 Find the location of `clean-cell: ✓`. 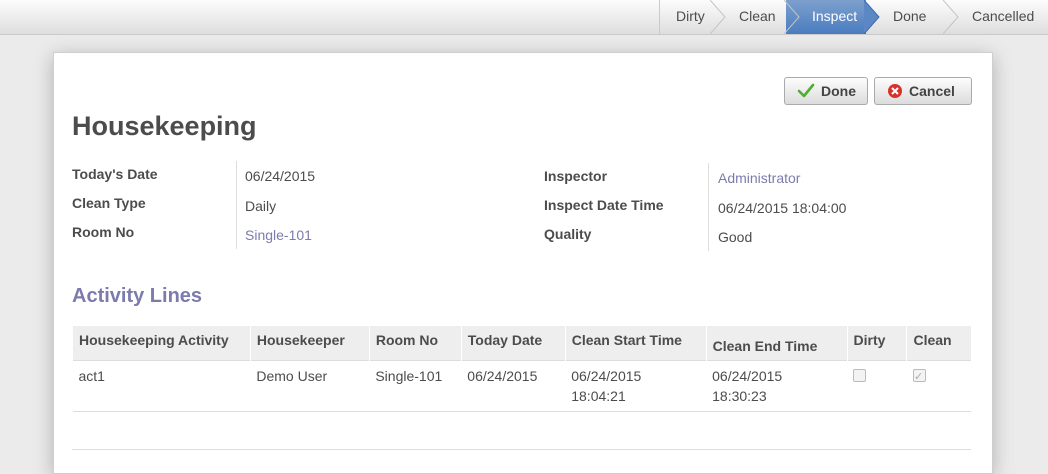

clean-cell: ✓ is located at coordinates (938, 385).